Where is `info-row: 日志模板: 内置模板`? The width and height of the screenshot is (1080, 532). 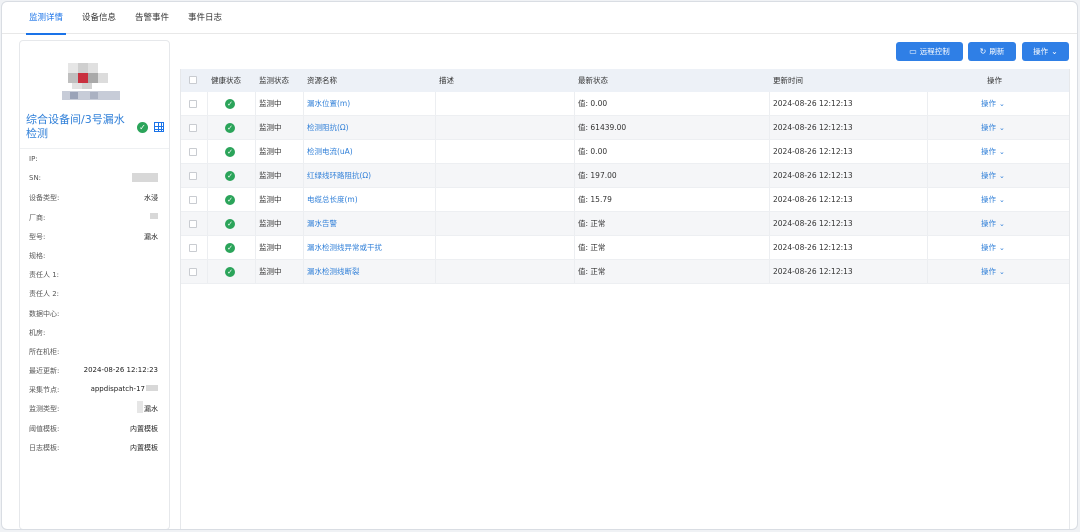 info-row: 日志模板: 内置模板 is located at coordinates (94, 446).